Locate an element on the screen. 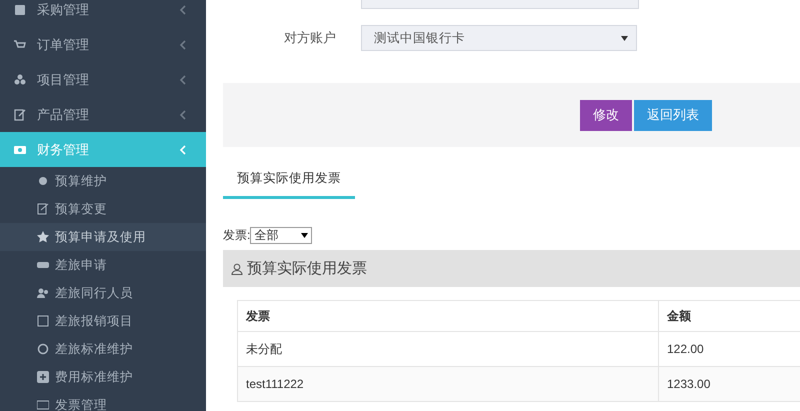  edit-button: 修改 is located at coordinates (606, 115).